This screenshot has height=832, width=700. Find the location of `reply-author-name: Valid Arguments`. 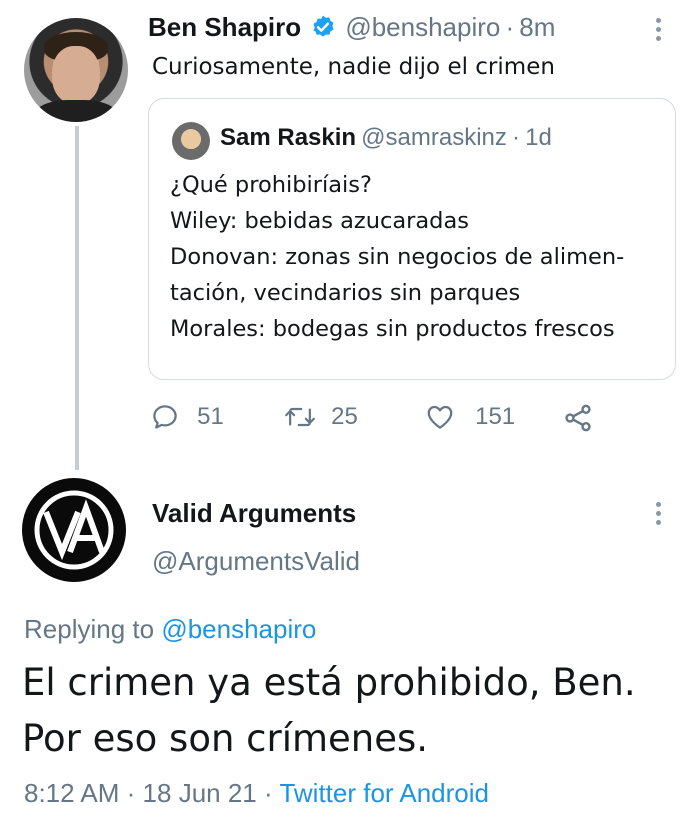

reply-author-name: Valid Arguments is located at coordinates (254, 513).